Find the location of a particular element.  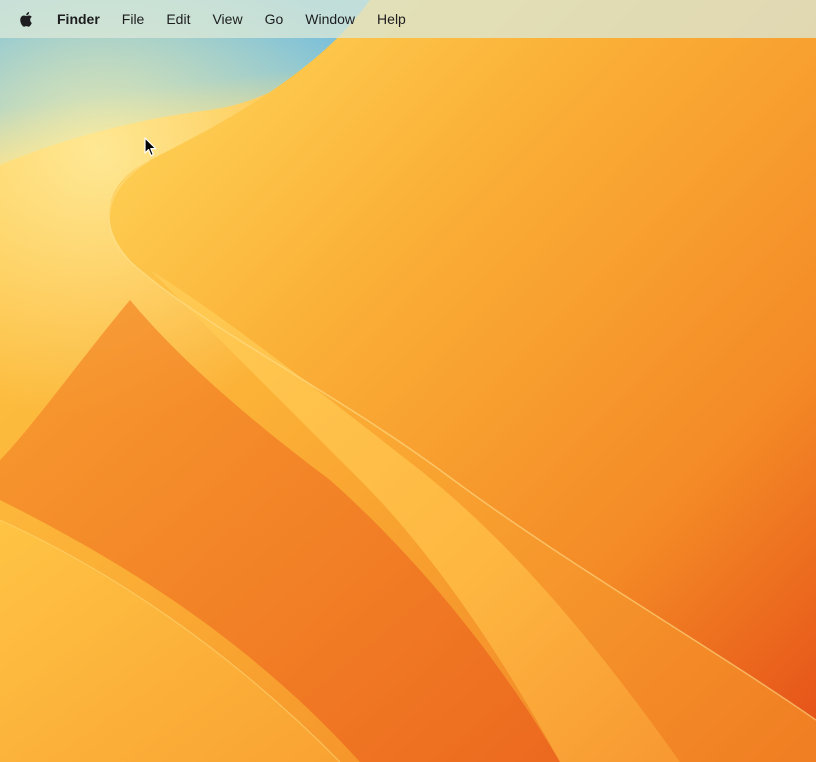

menu-window: Window is located at coordinates (330, 19).